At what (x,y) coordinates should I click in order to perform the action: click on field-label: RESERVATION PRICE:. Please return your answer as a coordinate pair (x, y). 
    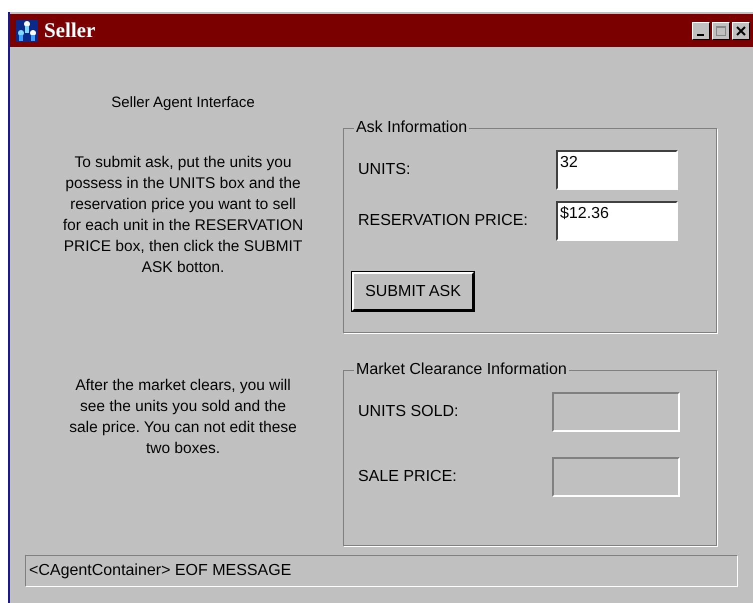
    Looking at the image, I should click on (442, 221).